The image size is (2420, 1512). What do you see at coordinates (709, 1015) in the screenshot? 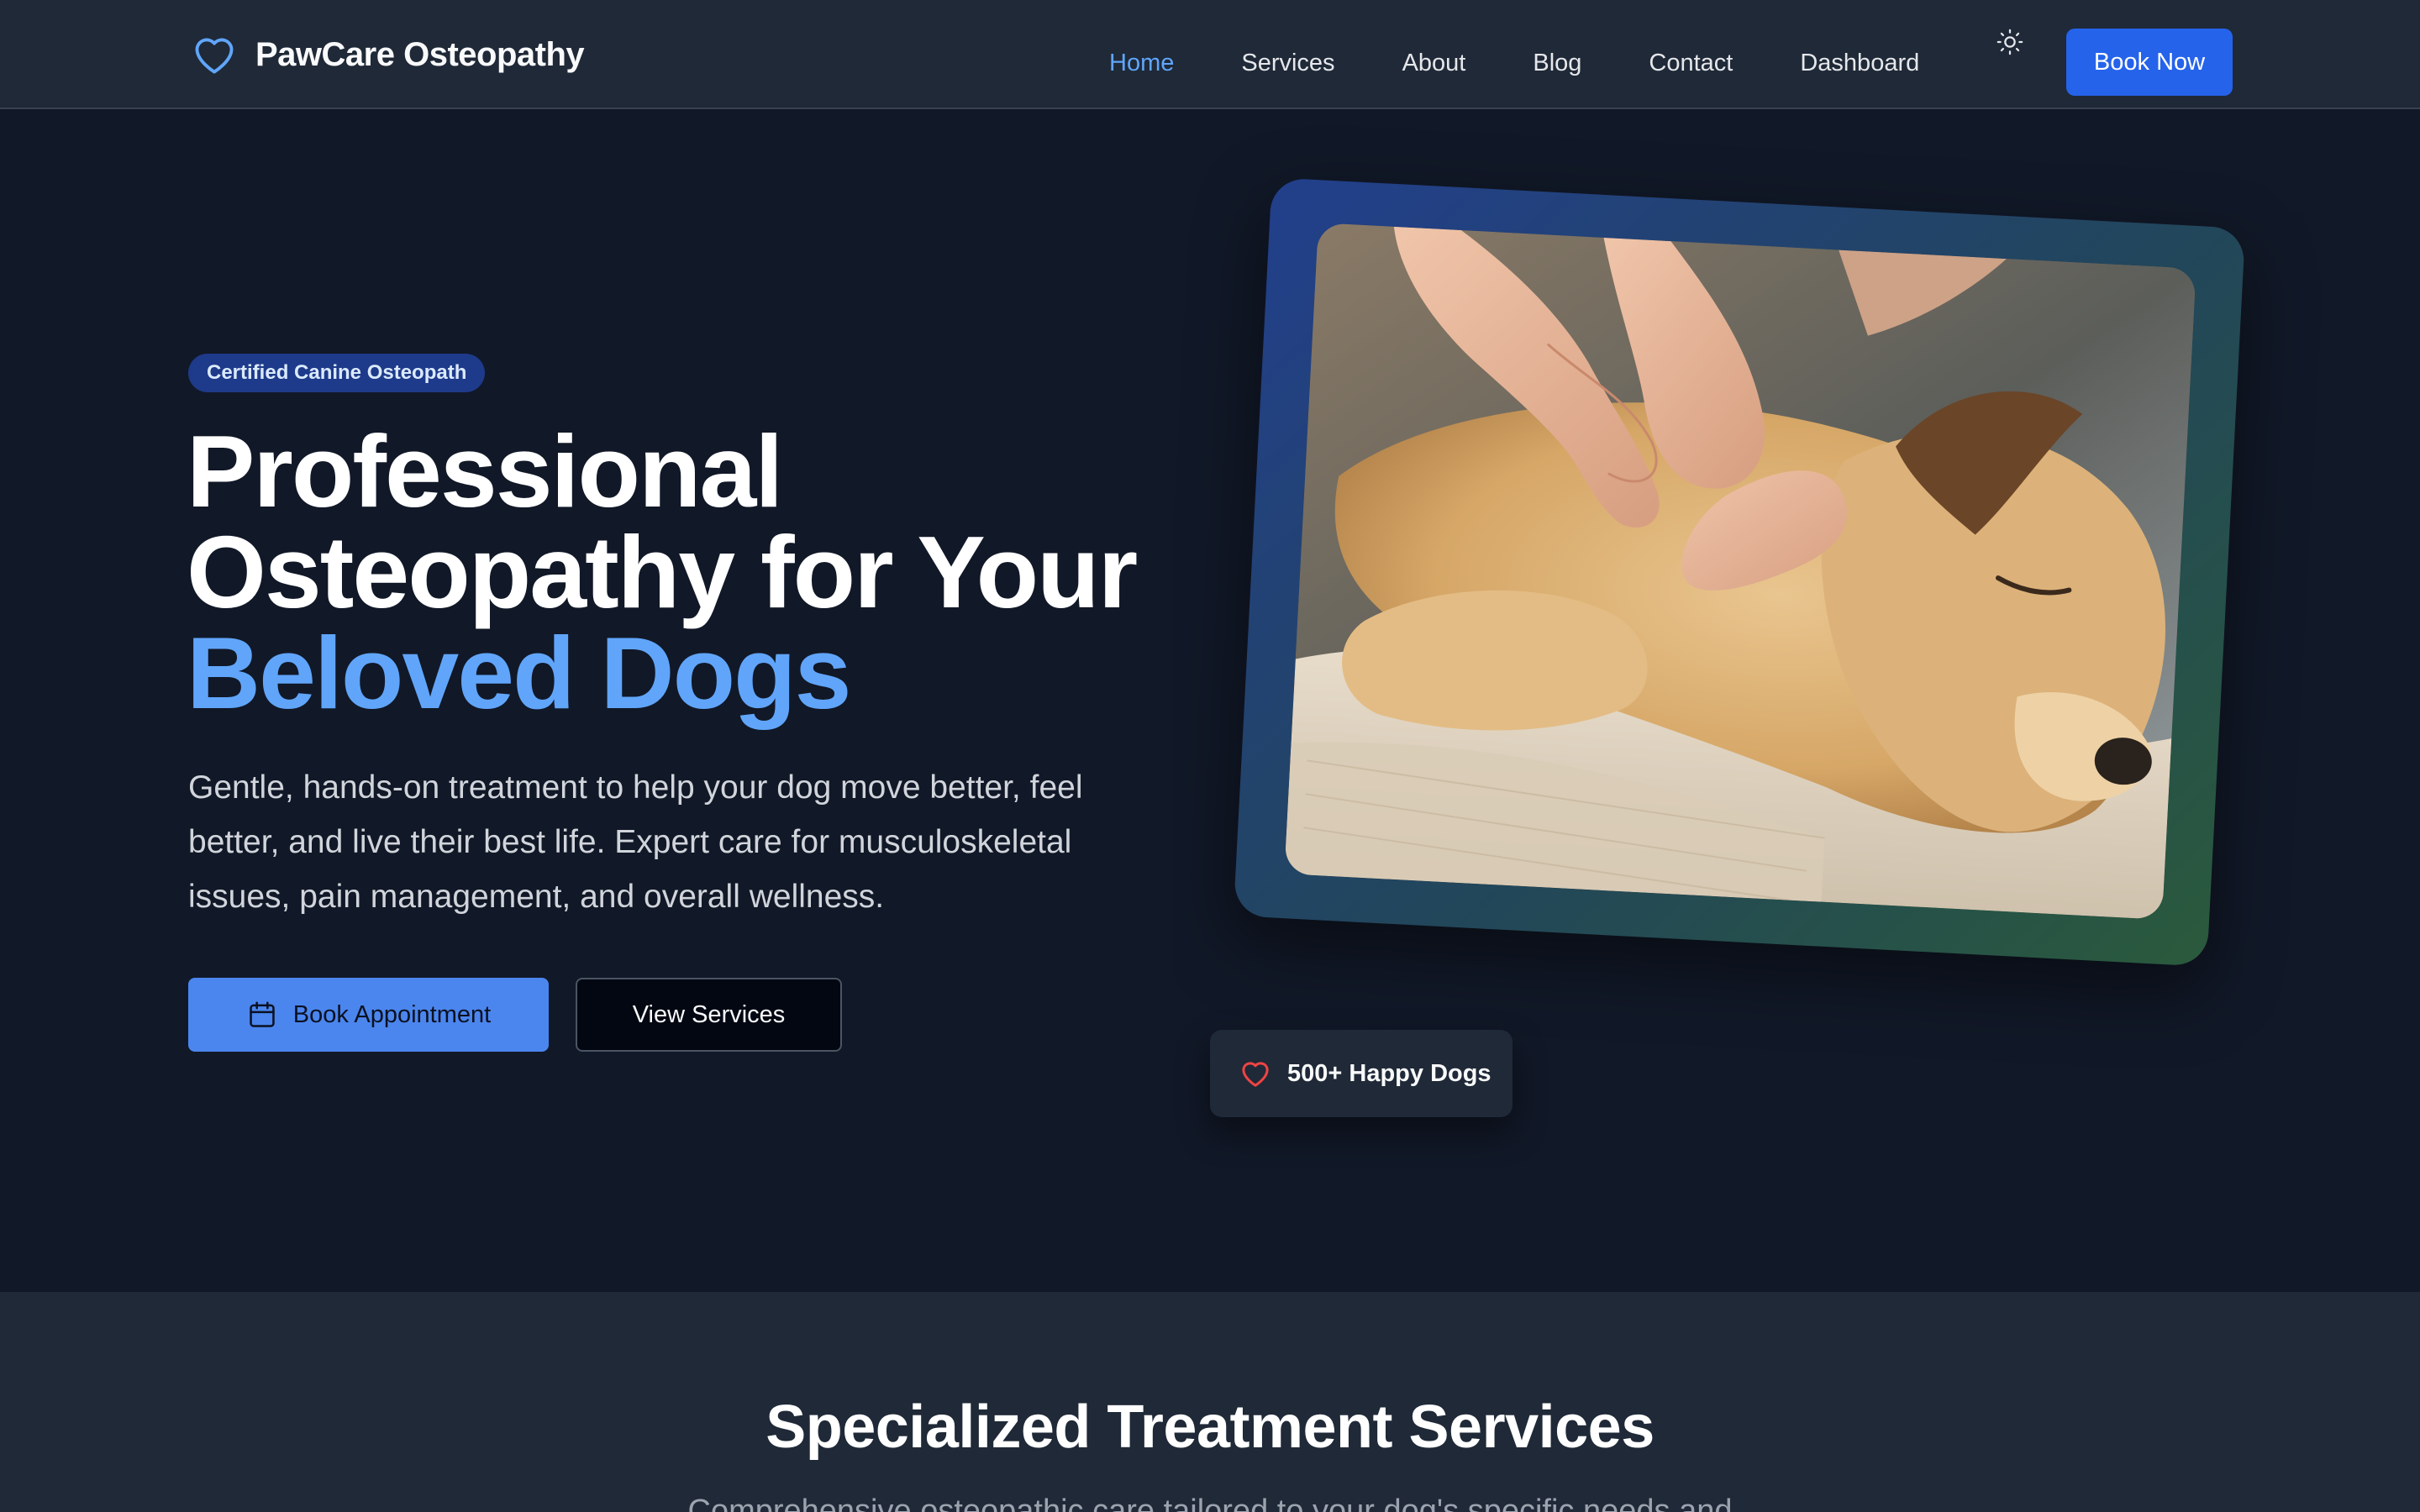
I see `view-services-button: View Services` at bounding box center [709, 1015].